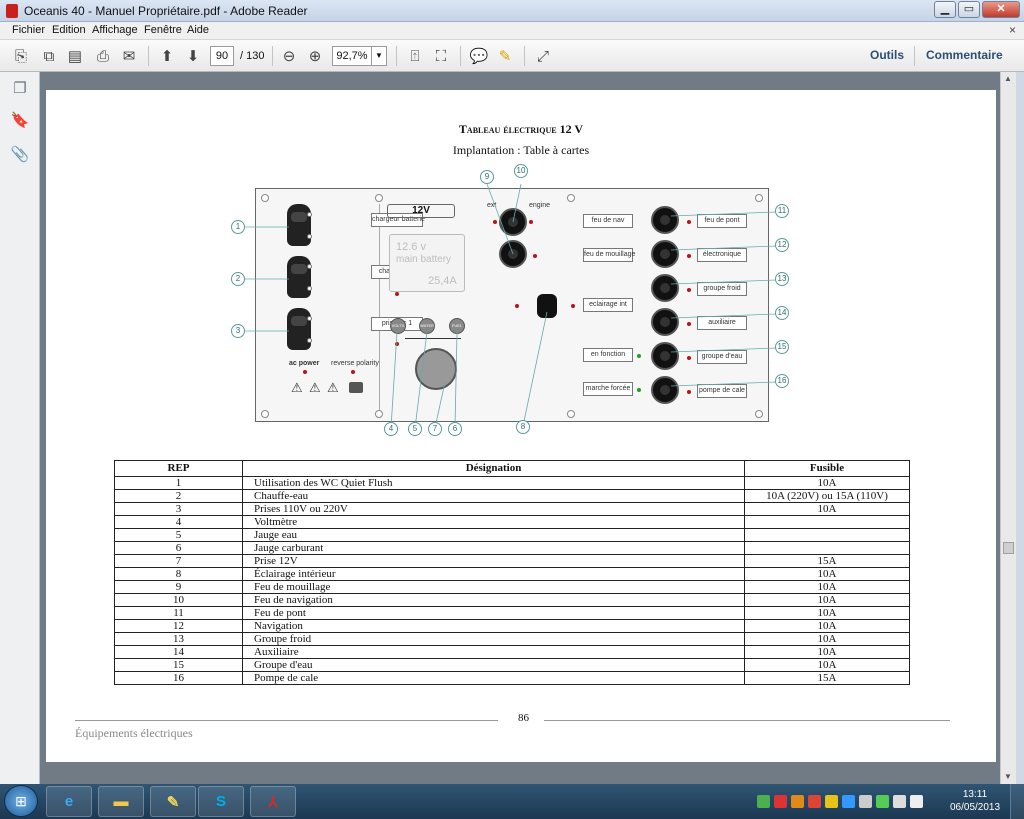 The height and width of the screenshot is (819, 1024). I want to click on callout-11: 11, so click(782, 211).